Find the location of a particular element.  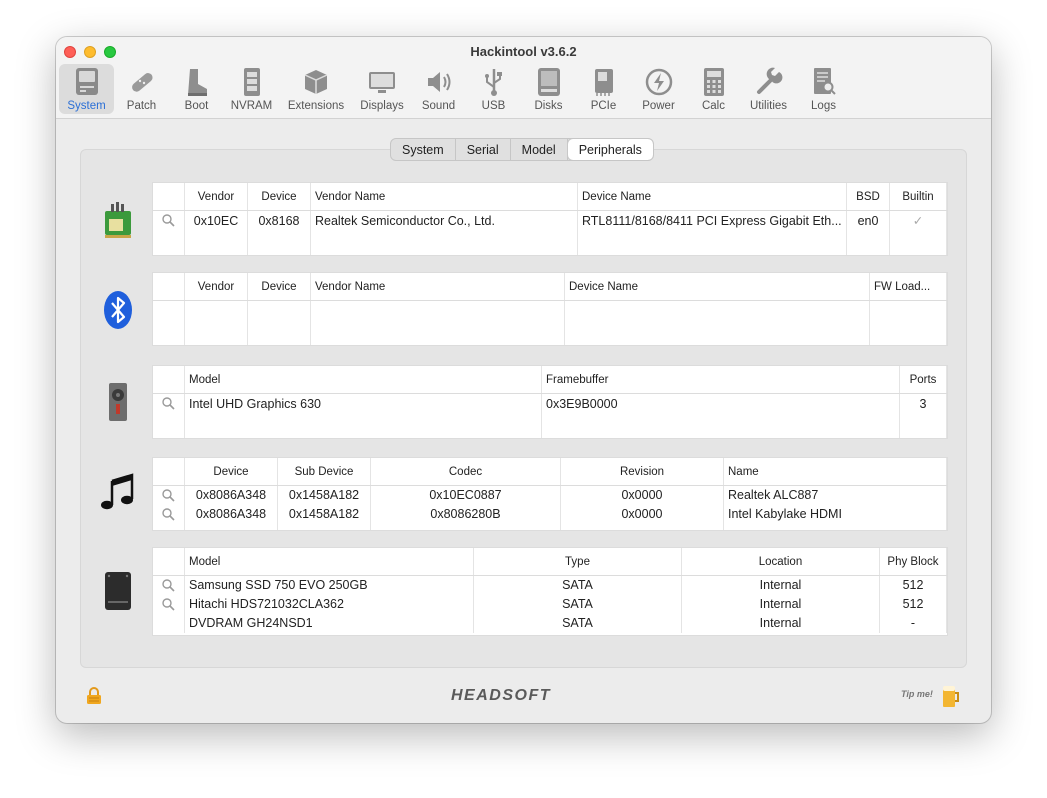

cell-name: Realtek ALC887 is located at coordinates (835, 495).